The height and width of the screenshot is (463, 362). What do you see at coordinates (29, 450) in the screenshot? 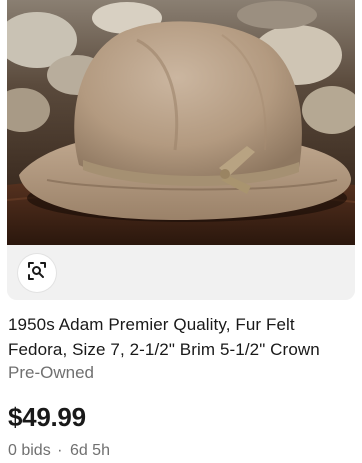
I see `bid-count: 0 bids` at bounding box center [29, 450].